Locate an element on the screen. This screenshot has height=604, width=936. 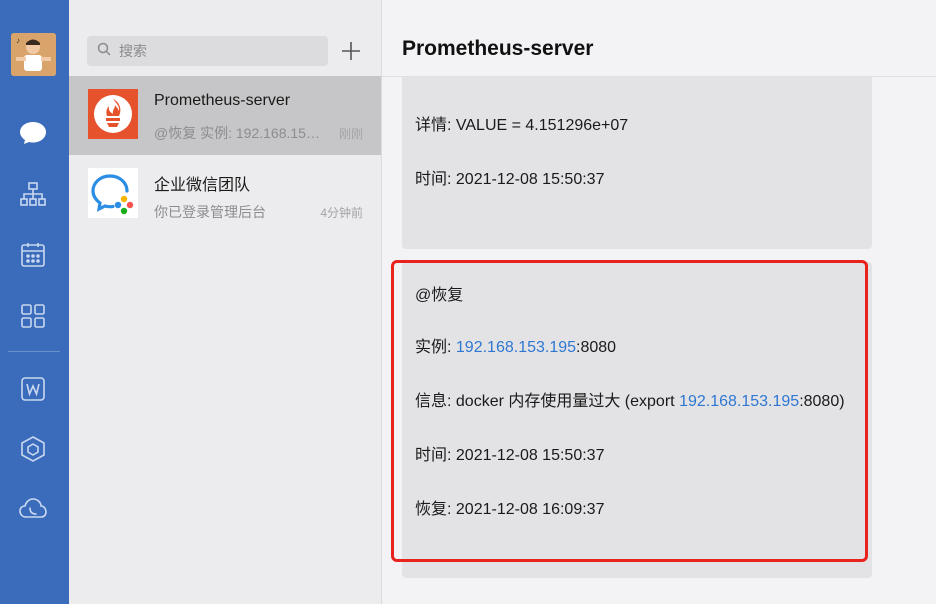
conversation-time: 刚刚 is located at coordinates (350, 134).